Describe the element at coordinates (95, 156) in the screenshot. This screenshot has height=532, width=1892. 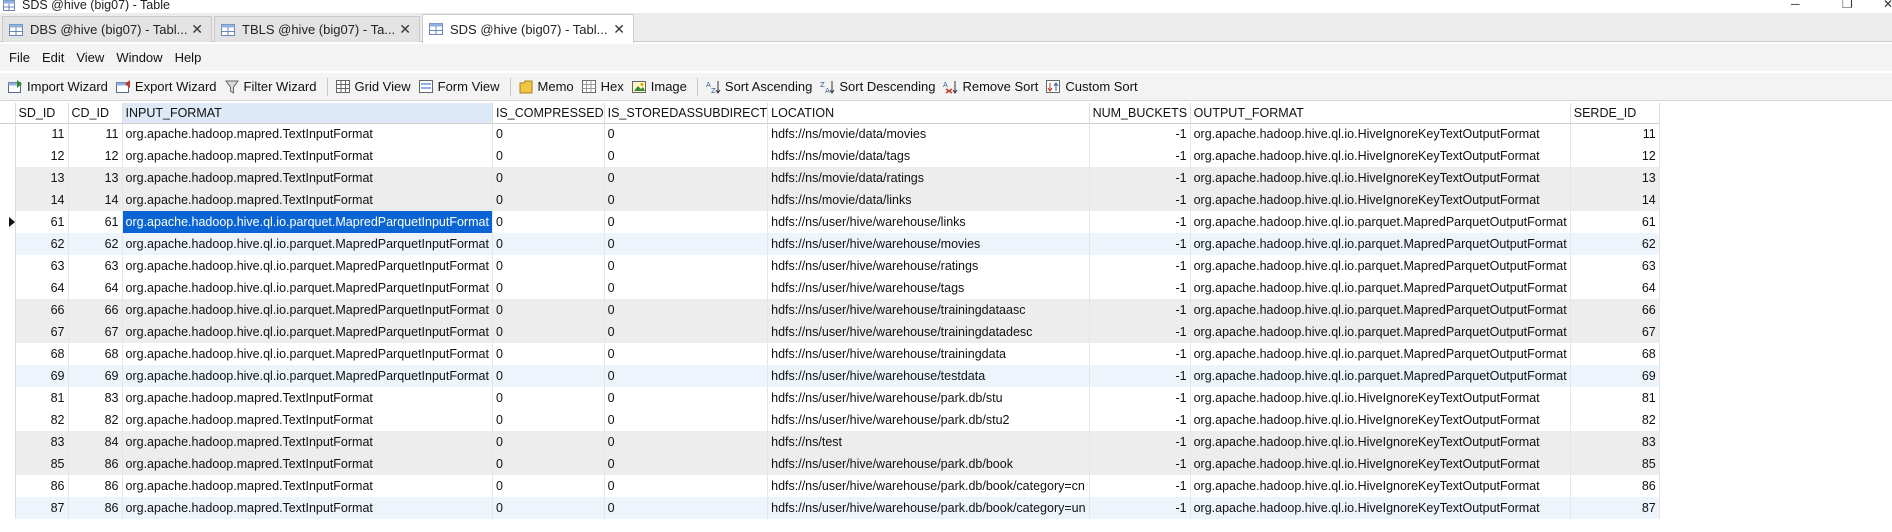
I see `cell-cd-id: 12` at that location.